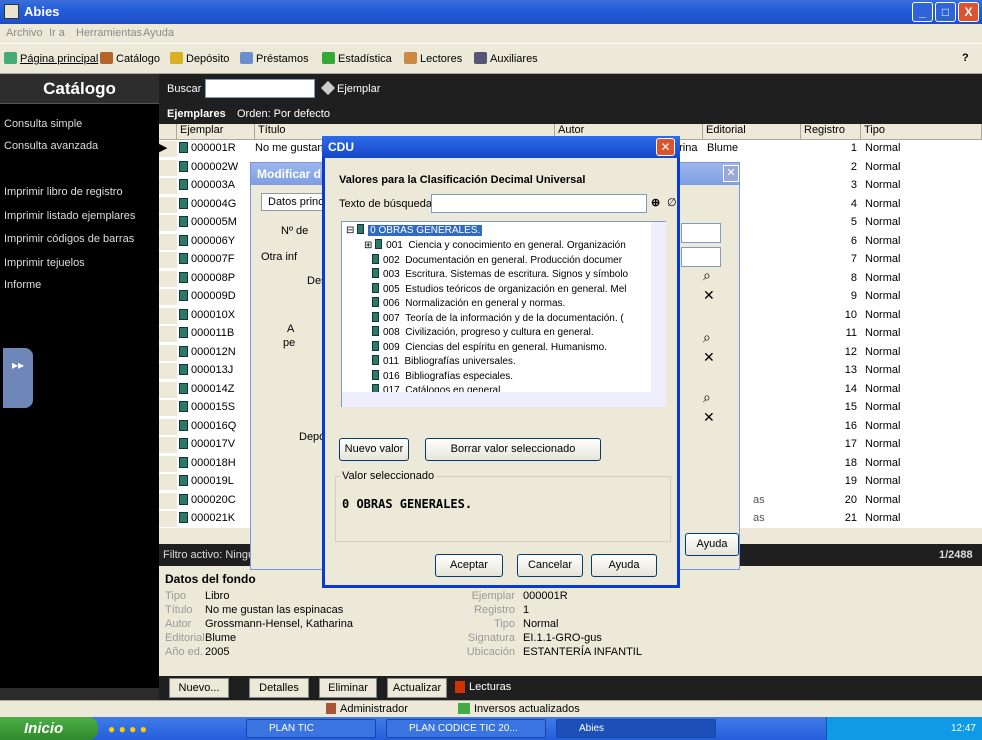 The height and width of the screenshot is (740, 982). What do you see at coordinates (69, 216) in the screenshot?
I see `sidebar-item-listado: Imprimir listado ejemplares` at bounding box center [69, 216].